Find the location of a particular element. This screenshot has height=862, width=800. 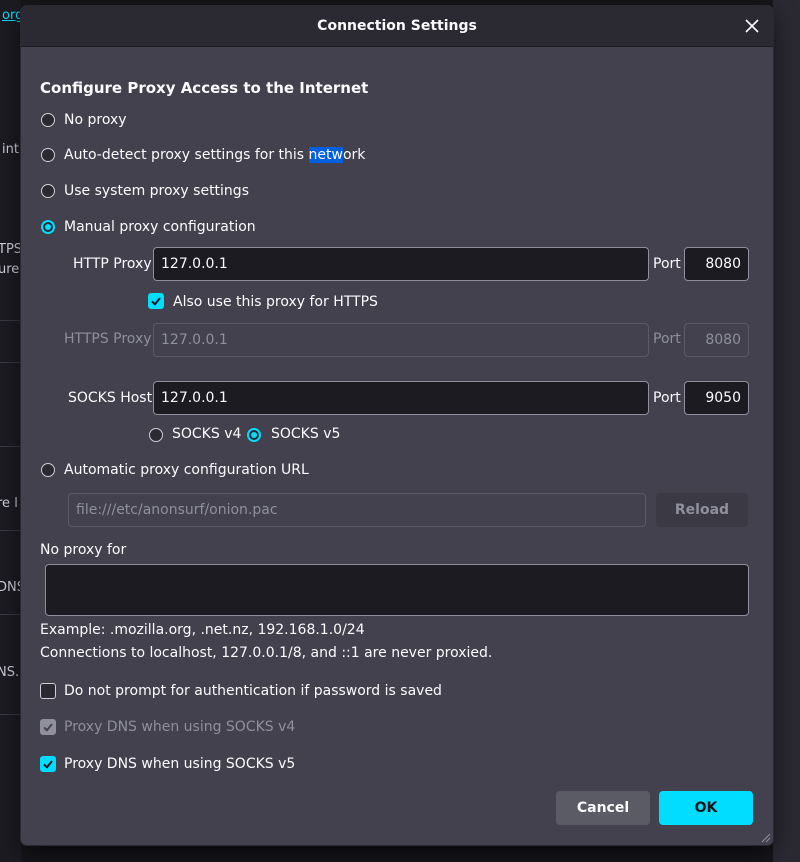

background-text: re l is located at coordinates (9, 503).